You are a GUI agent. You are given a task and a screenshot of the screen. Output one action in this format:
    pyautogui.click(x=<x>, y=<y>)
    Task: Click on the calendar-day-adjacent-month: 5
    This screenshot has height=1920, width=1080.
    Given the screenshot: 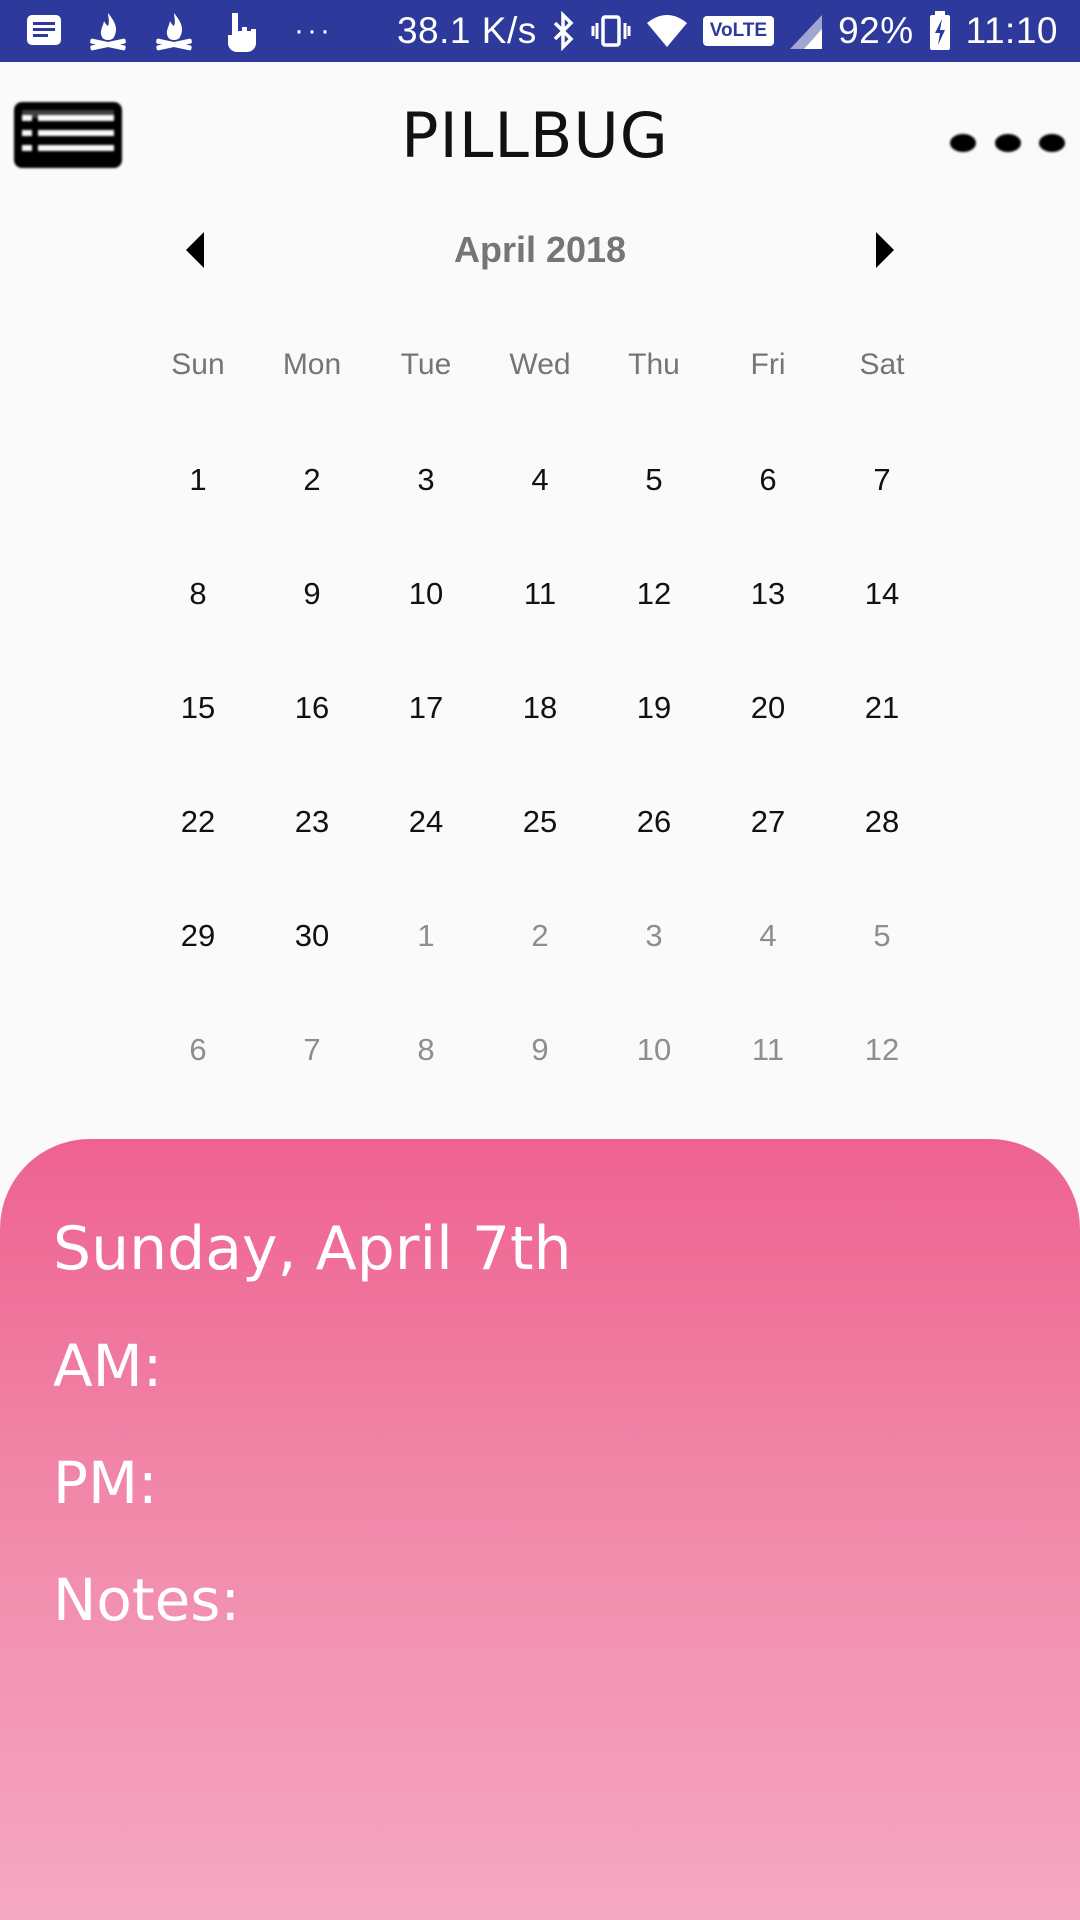 What is the action you would take?
    pyautogui.click(x=882, y=968)
    